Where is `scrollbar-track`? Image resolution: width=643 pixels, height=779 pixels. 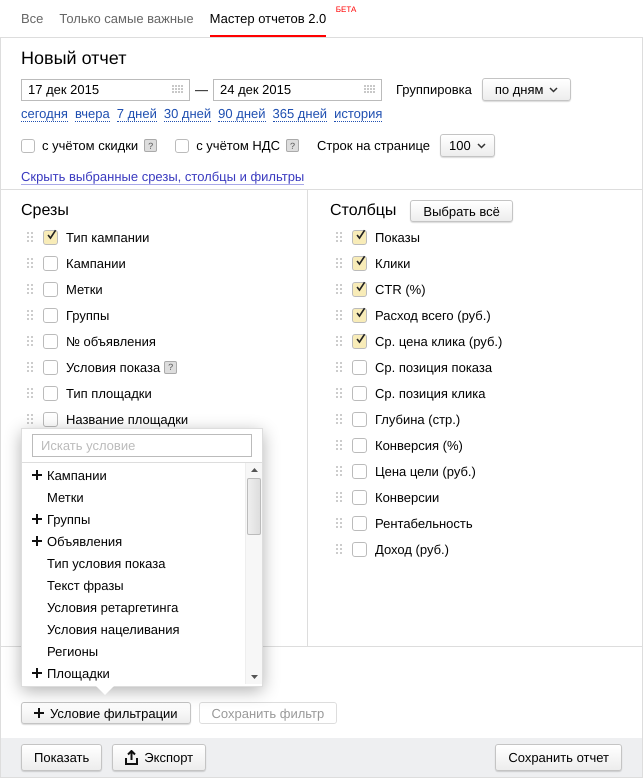
scrollbar-track is located at coordinates (253, 573).